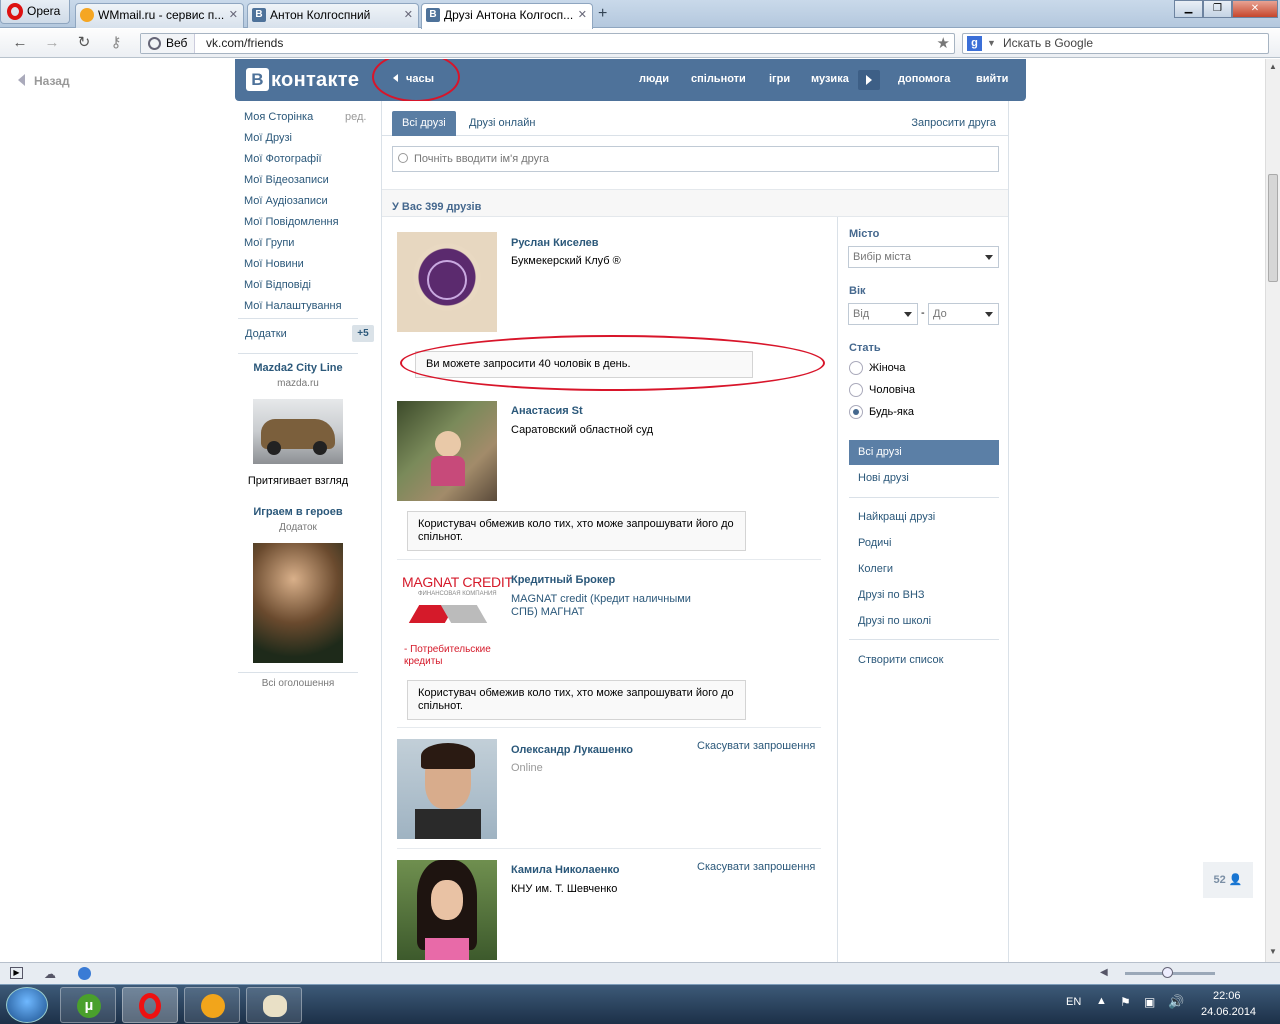  Describe the element at coordinates (116, 44) in the screenshot. I see `key-icon: ⚷` at that location.